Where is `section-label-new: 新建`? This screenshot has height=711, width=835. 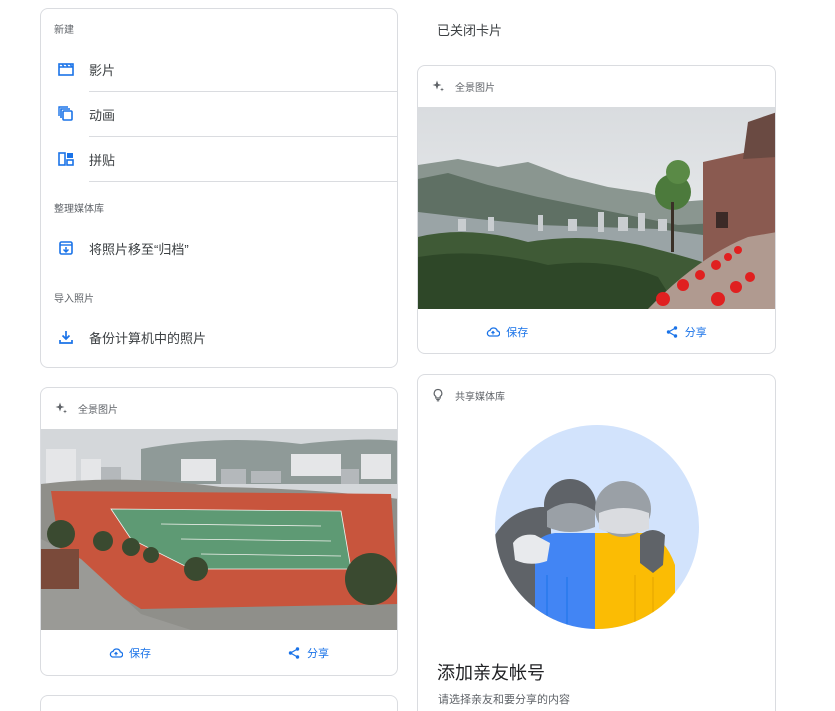 section-label-new: 新建 is located at coordinates (64, 30).